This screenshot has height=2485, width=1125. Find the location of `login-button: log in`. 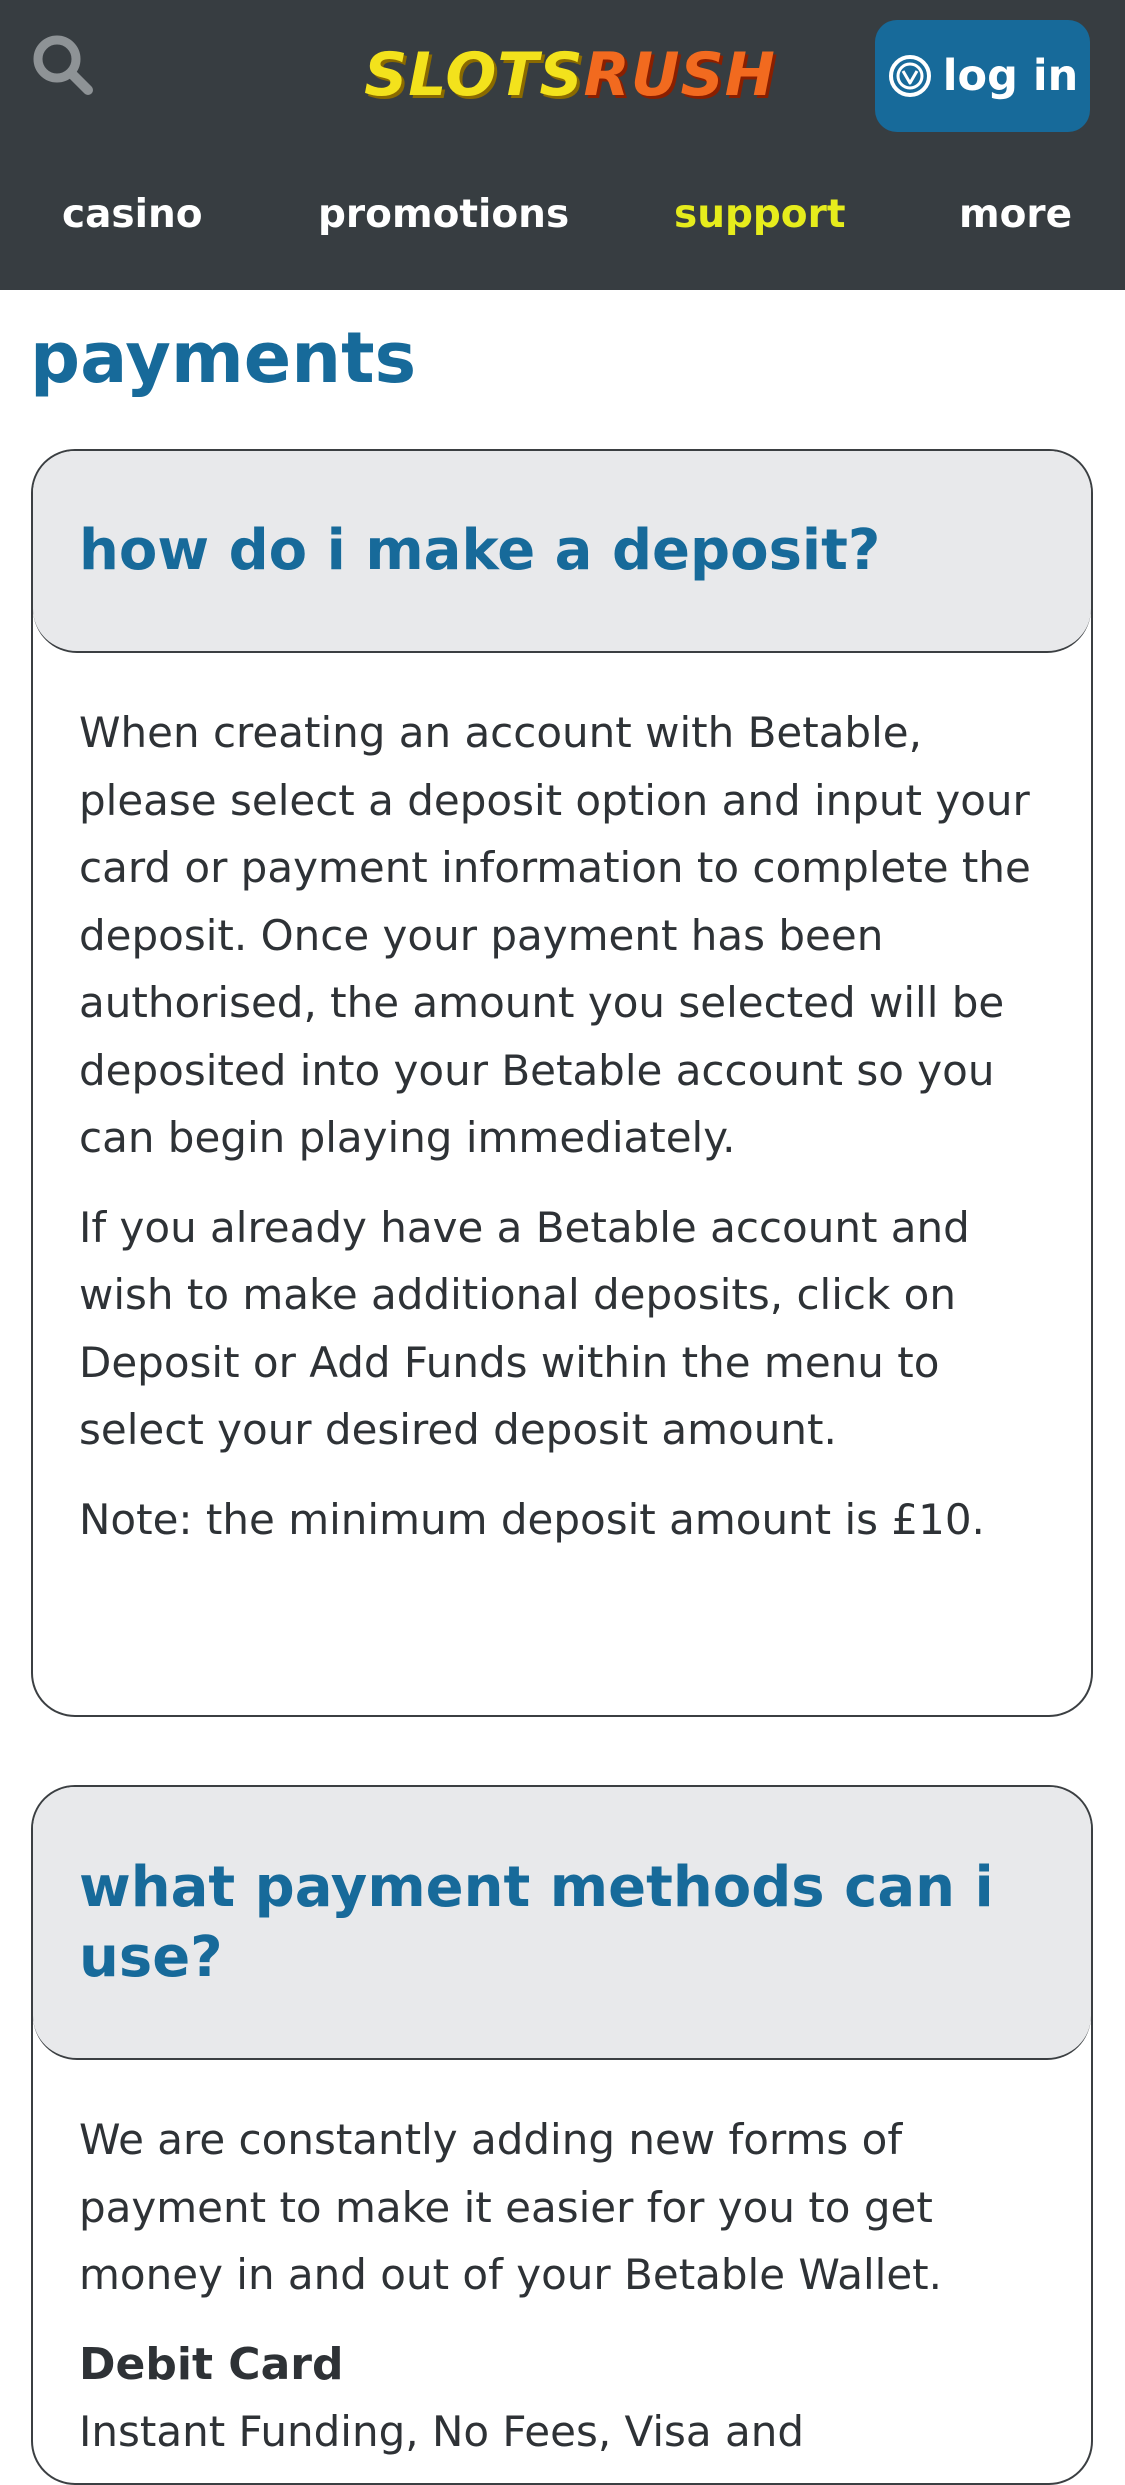

login-button: log in is located at coordinates (982, 76).